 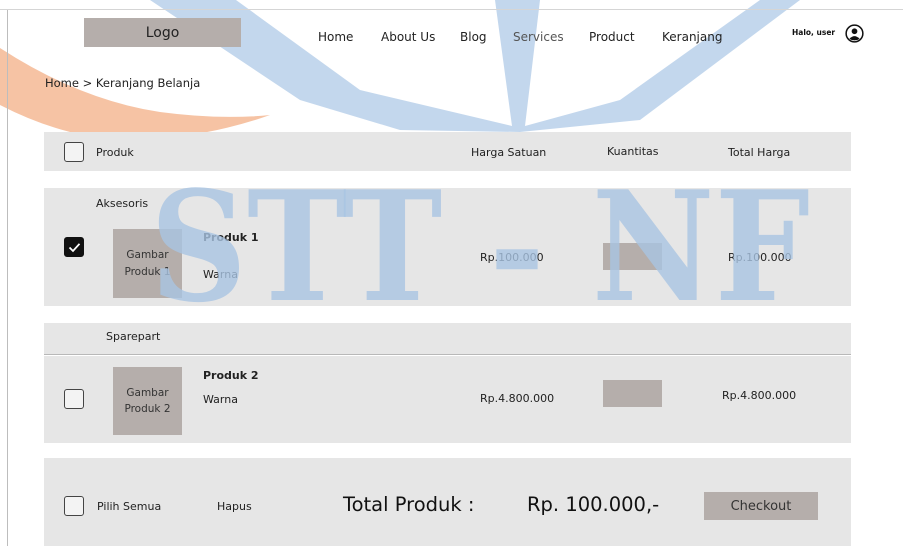 I want to click on header-checkbox, so click(x=74, y=152).